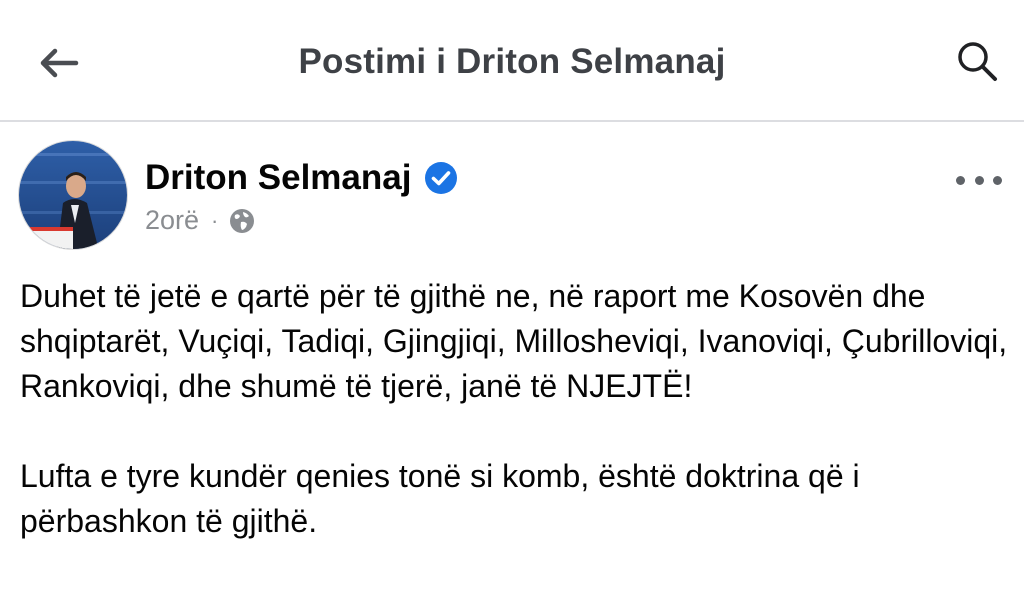  I want to click on search-icon, so click(977, 61).